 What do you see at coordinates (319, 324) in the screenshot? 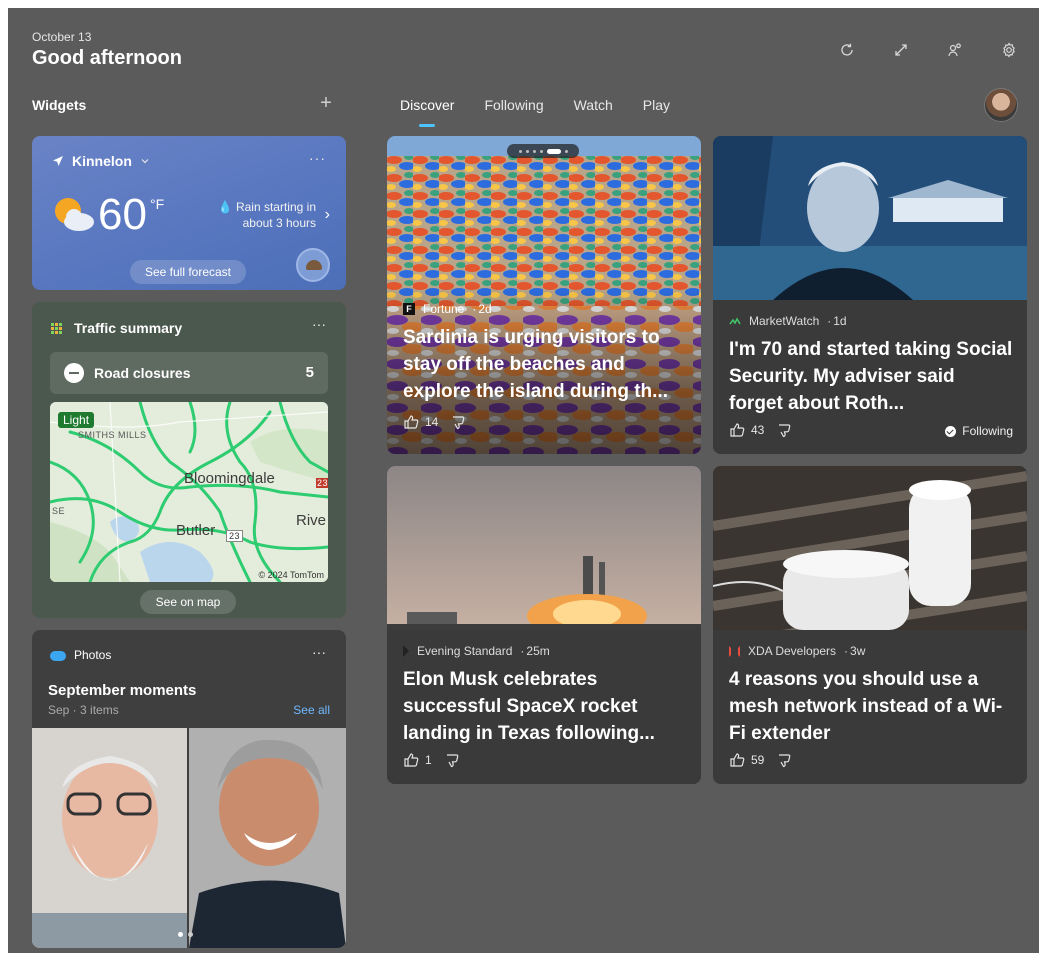
I see `traffic-more-button: ···` at bounding box center [319, 324].